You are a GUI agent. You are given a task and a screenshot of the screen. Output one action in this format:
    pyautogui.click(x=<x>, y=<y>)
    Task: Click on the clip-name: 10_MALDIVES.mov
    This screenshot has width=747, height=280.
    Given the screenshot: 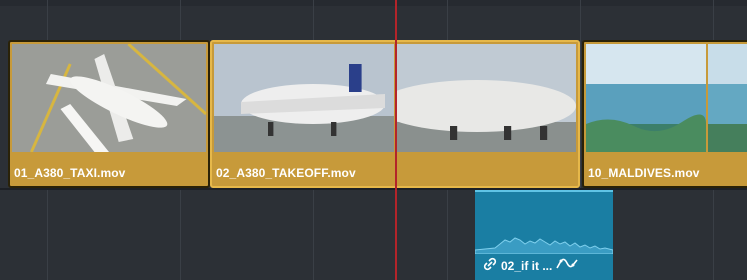 What is the action you would take?
    pyautogui.click(x=644, y=173)
    